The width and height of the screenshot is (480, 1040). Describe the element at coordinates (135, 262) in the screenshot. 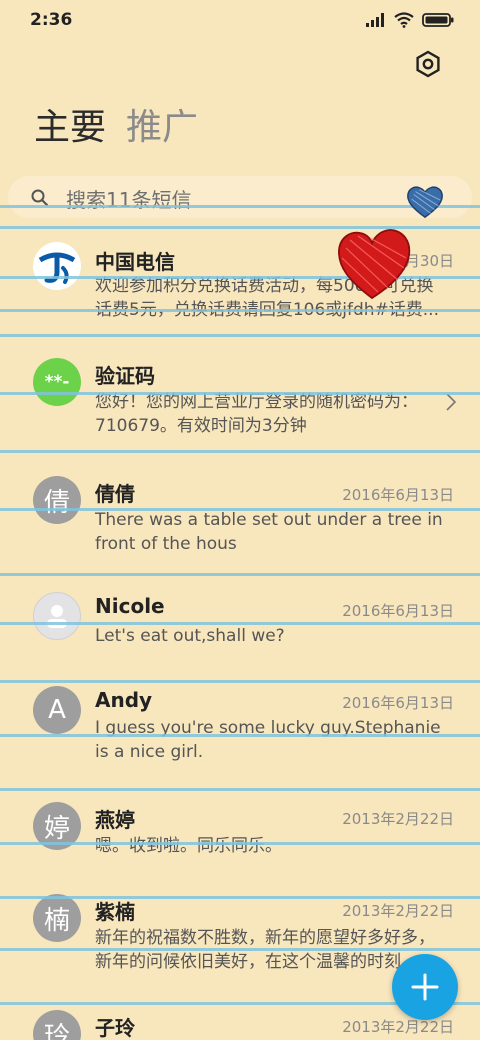

I see `contact-name: 中国电信` at that location.